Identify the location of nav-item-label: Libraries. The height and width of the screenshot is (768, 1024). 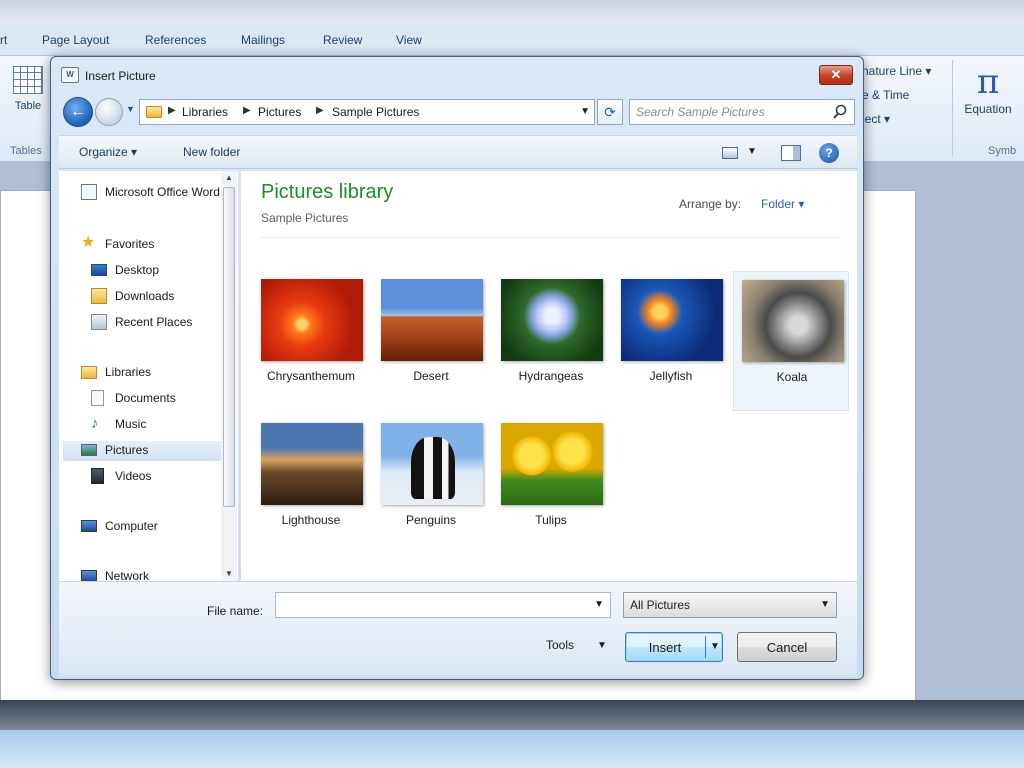
(128, 372).